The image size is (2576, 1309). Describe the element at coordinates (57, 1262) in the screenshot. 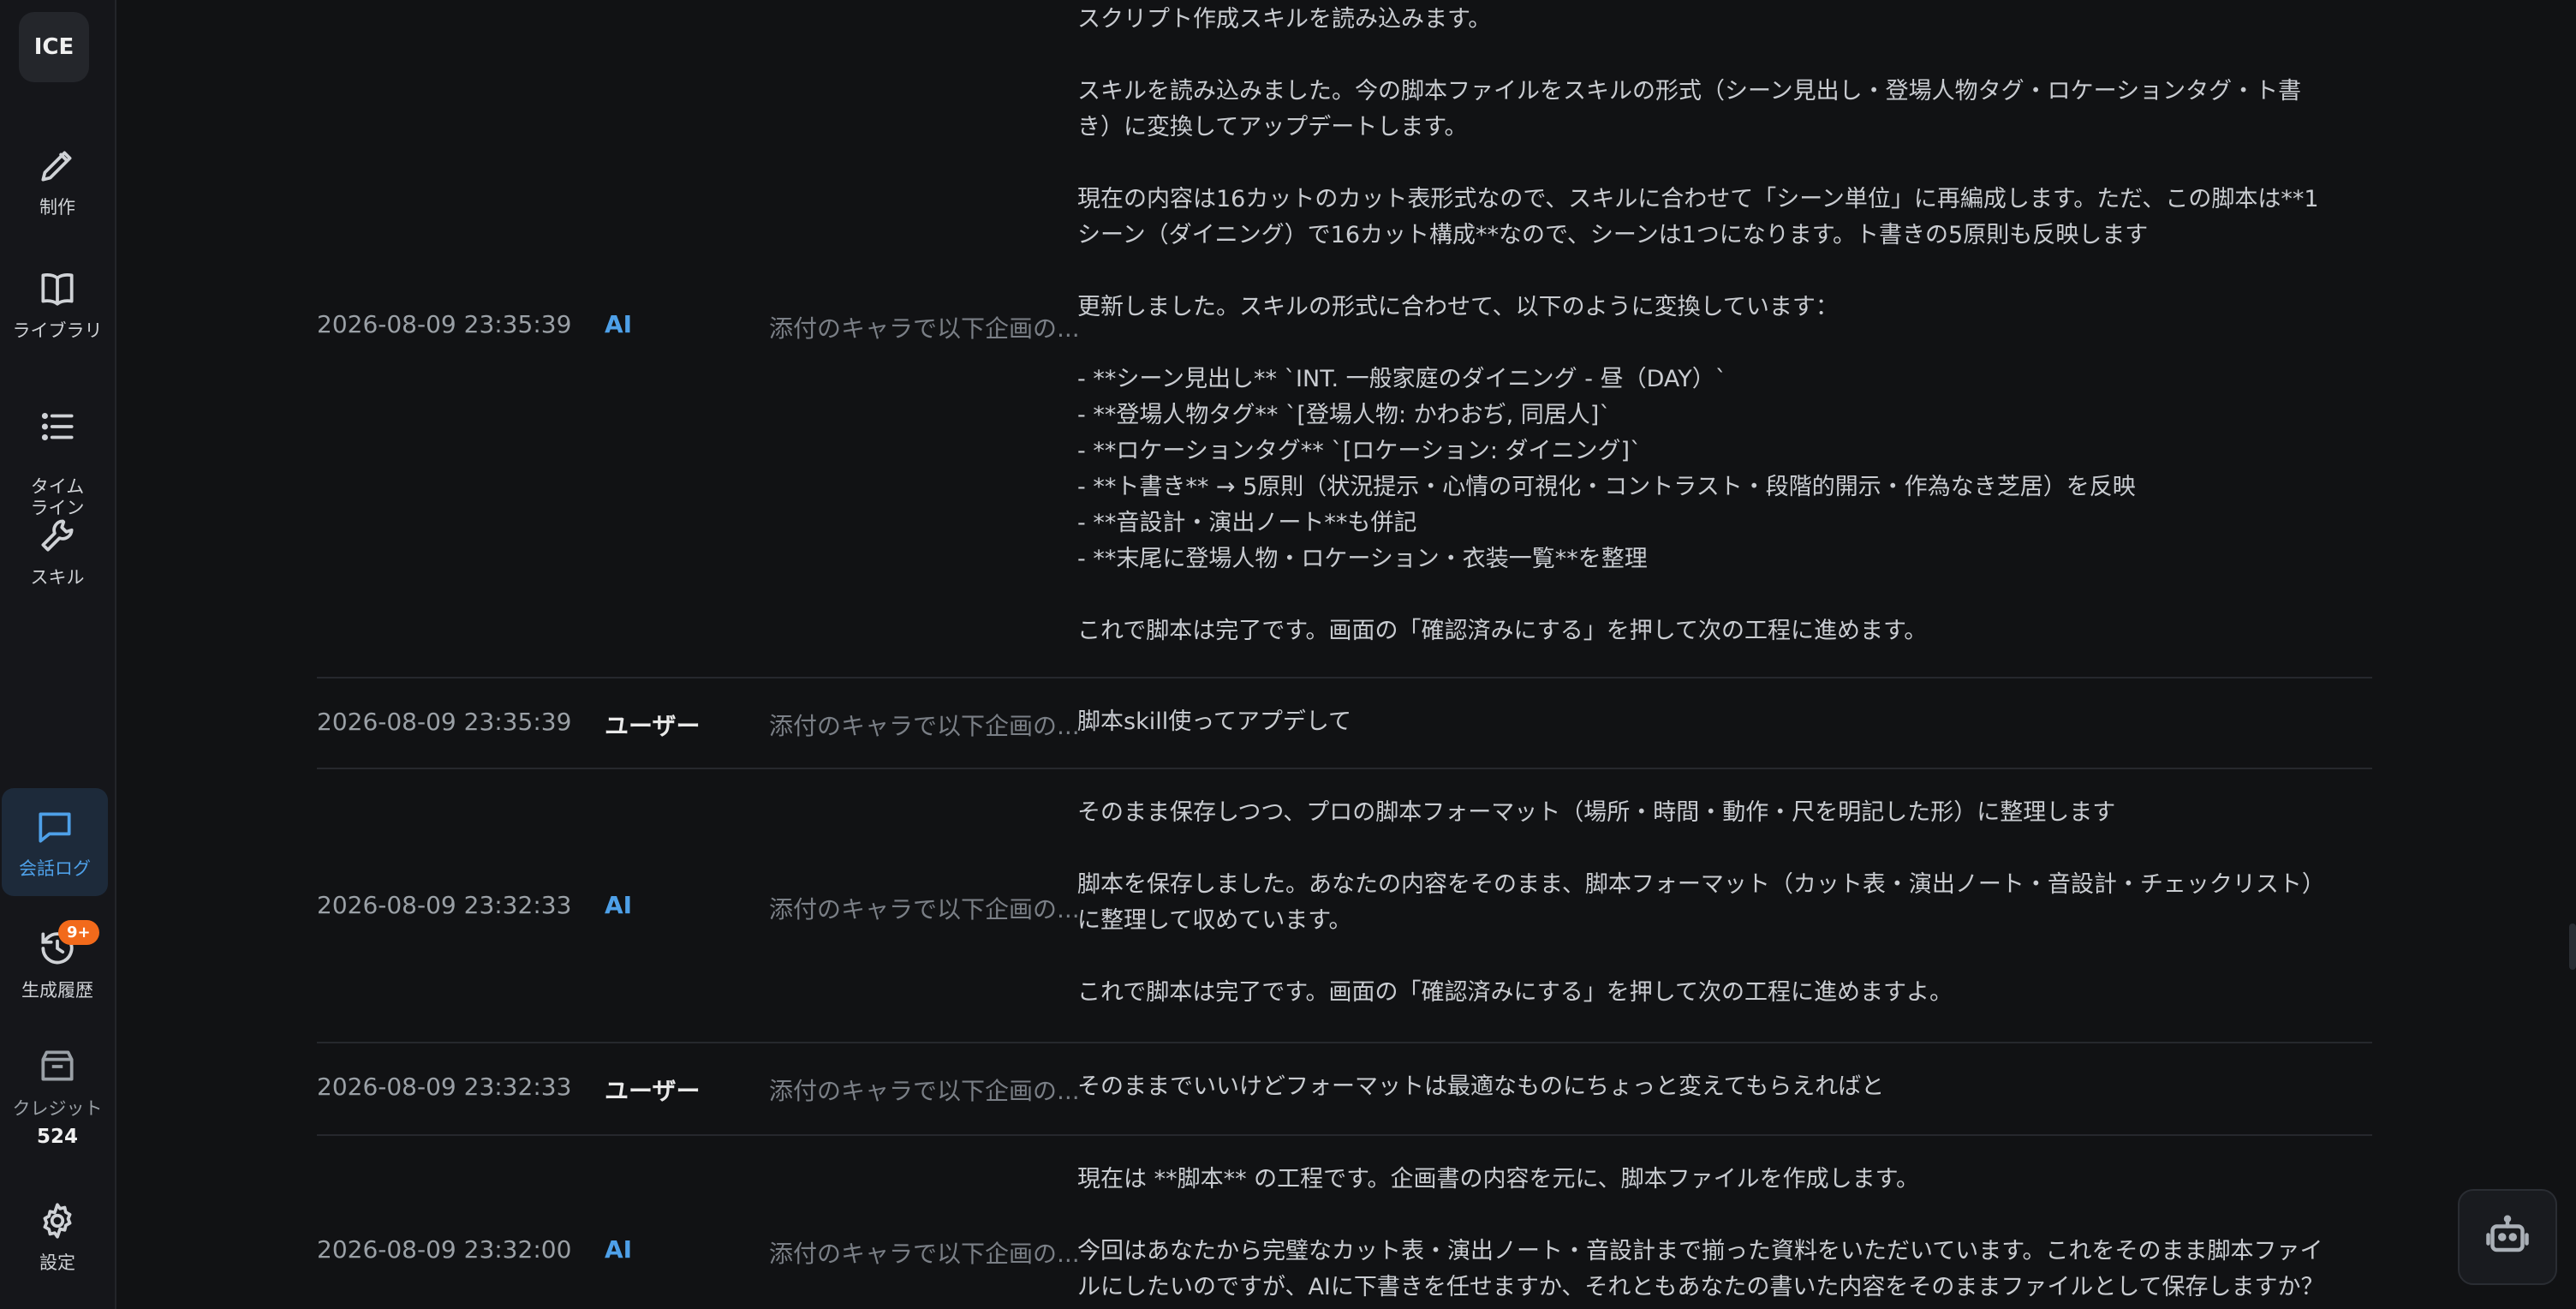

I see `sidebar-item-label: 設定` at that location.